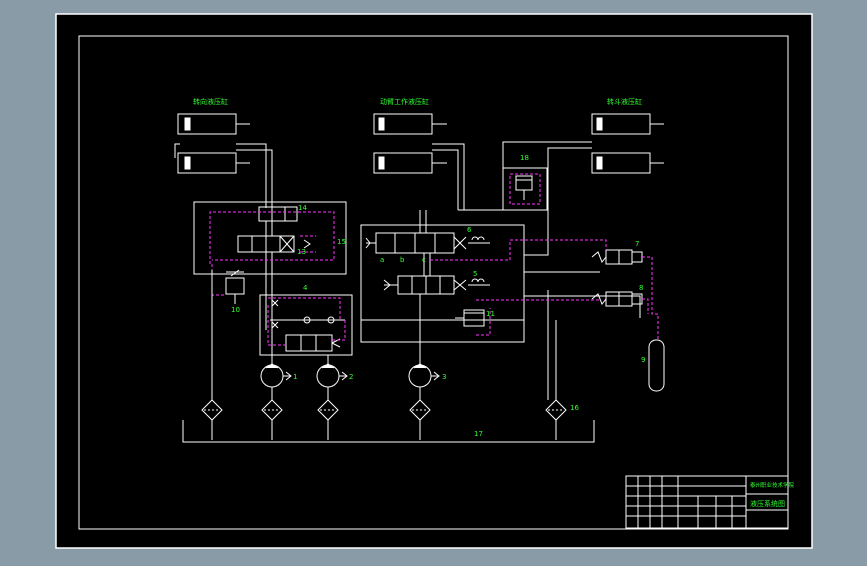  What do you see at coordinates (624, 101) in the screenshot?
I see `title-bucket-cylinder: 转斗液压缸` at bounding box center [624, 101].